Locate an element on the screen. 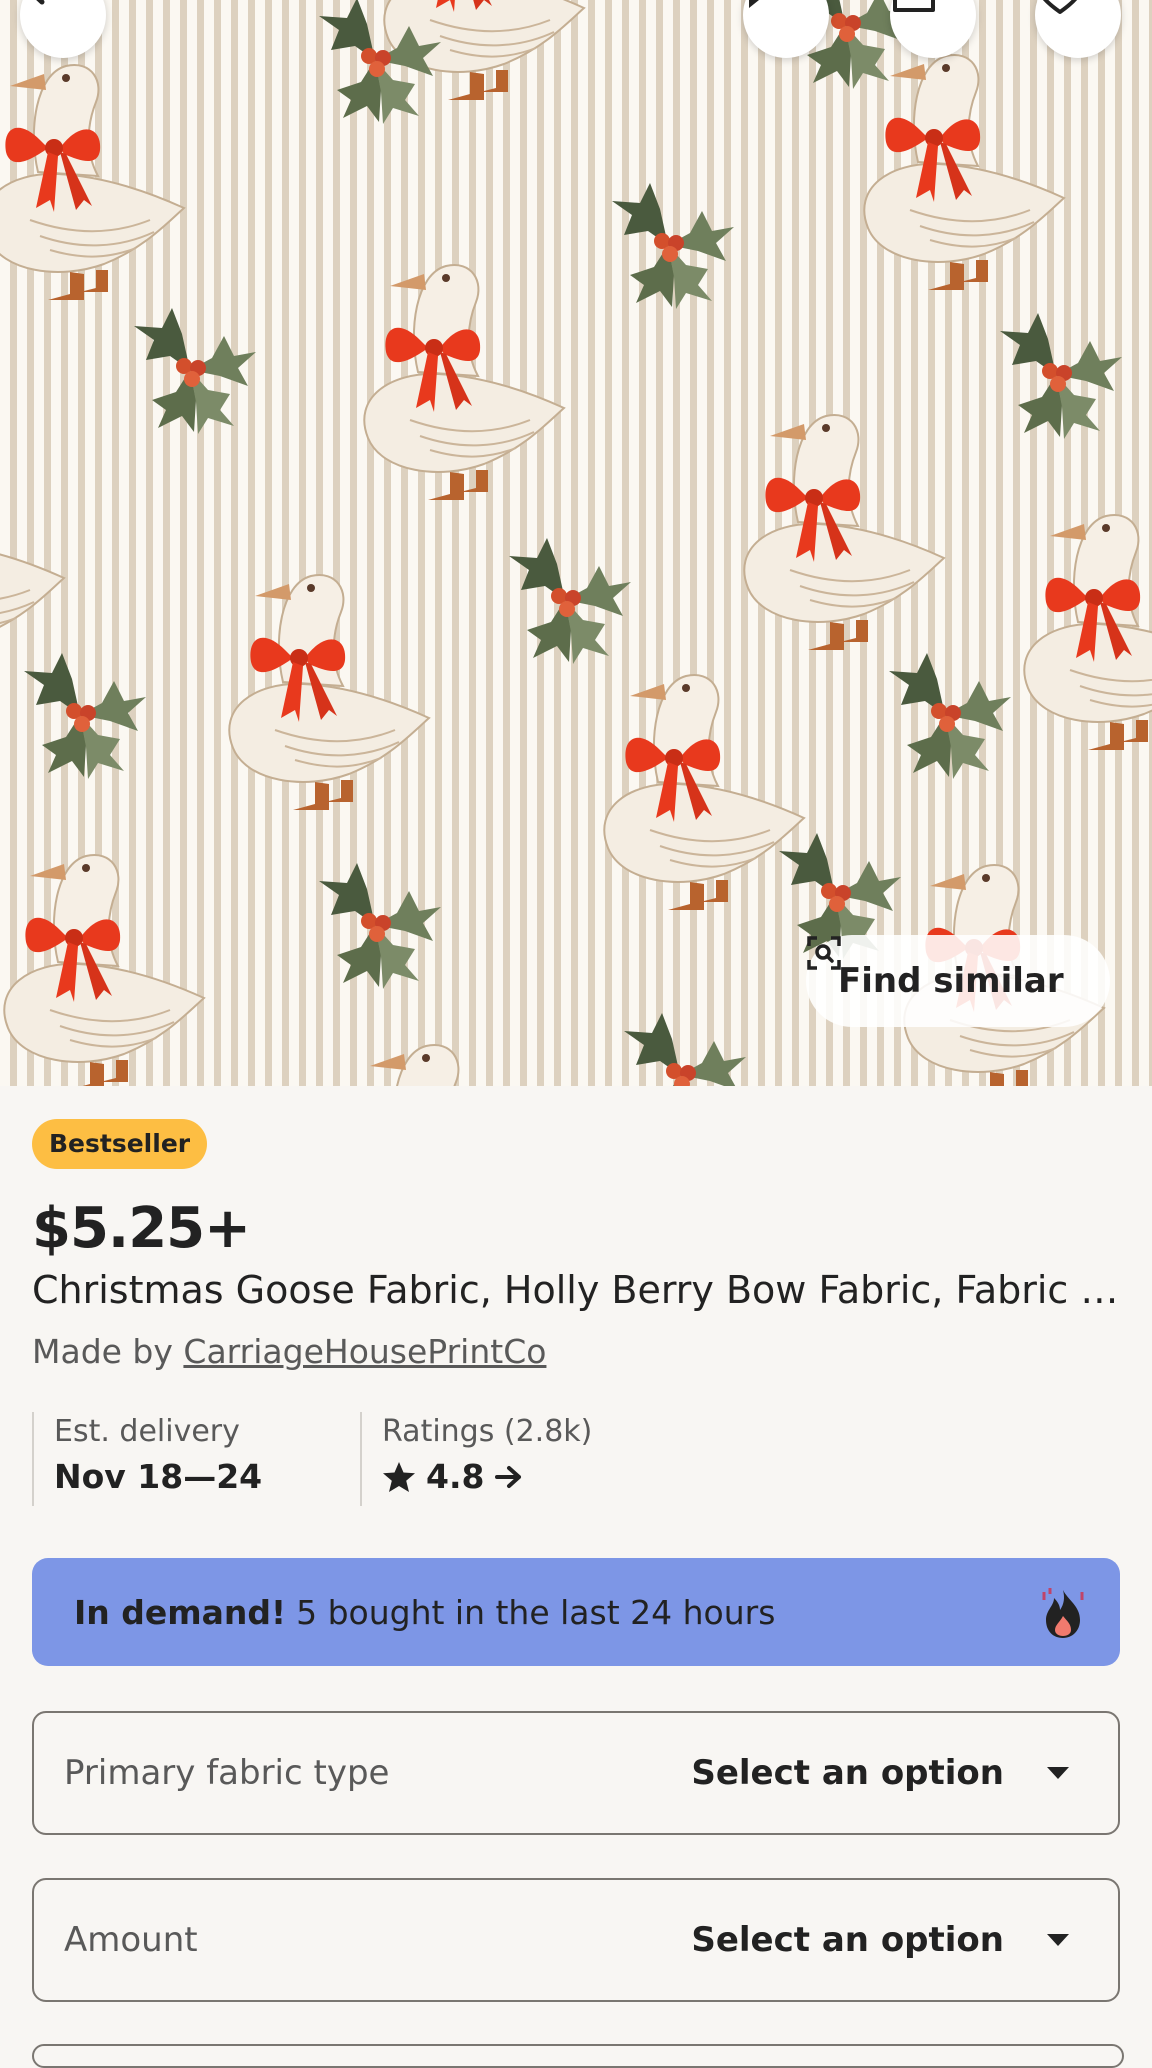 The image size is (1152, 2068). shop-link: CarriageHousePrintCo is located at coordinates (364, 1351).